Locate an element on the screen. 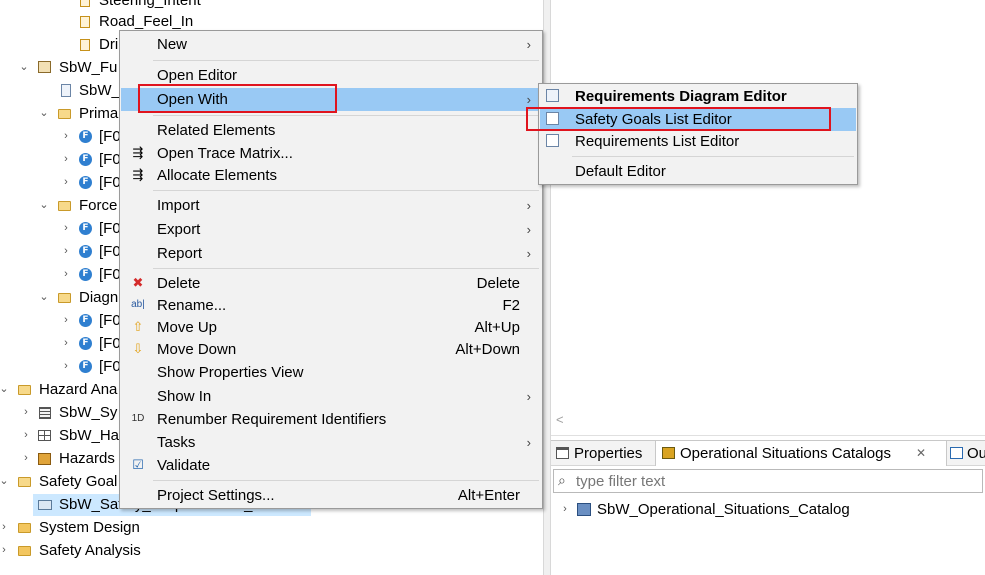  allocate-icon: ⇶ is located at coordinates (138, 174).